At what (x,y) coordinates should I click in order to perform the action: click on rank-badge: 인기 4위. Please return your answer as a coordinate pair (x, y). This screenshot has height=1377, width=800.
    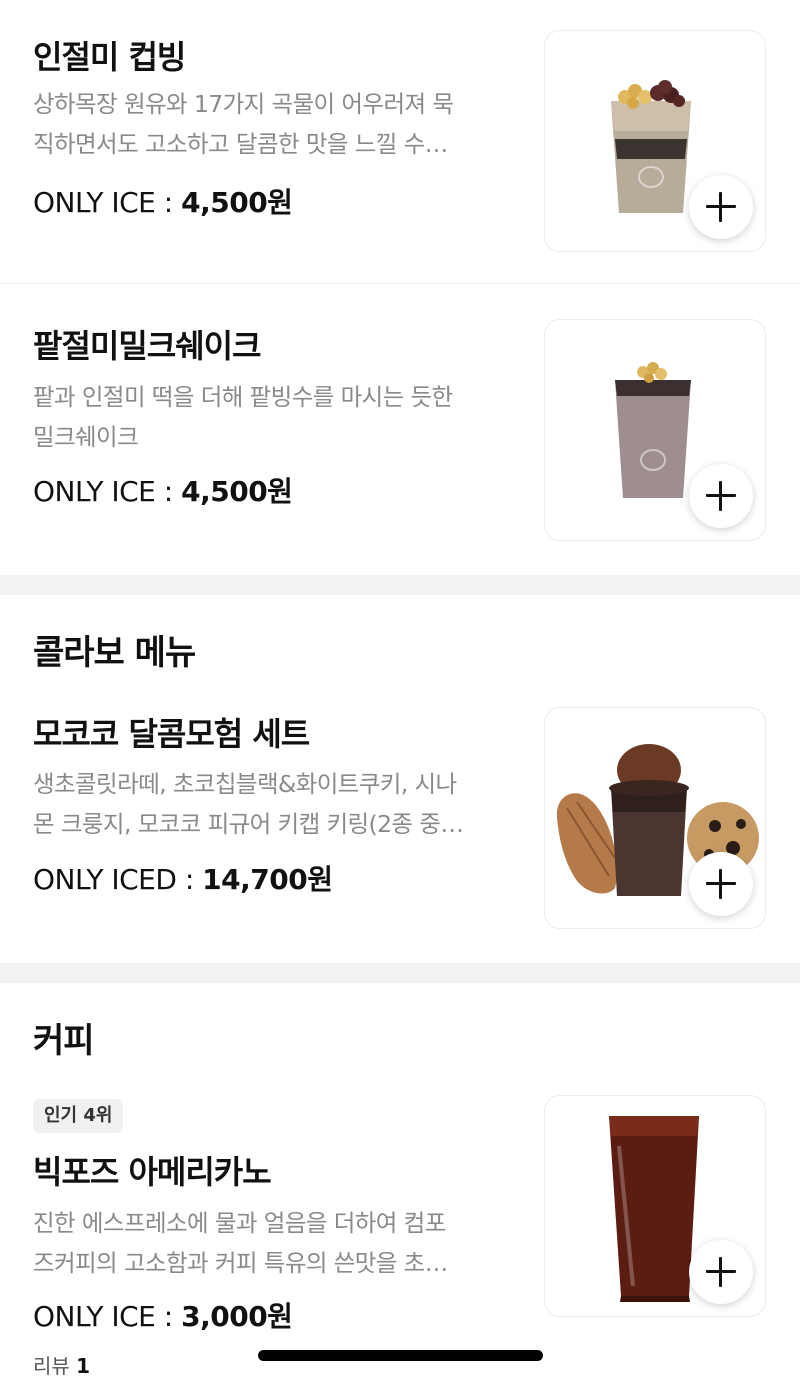
    Looking at the image, I should click on (78, 1116).